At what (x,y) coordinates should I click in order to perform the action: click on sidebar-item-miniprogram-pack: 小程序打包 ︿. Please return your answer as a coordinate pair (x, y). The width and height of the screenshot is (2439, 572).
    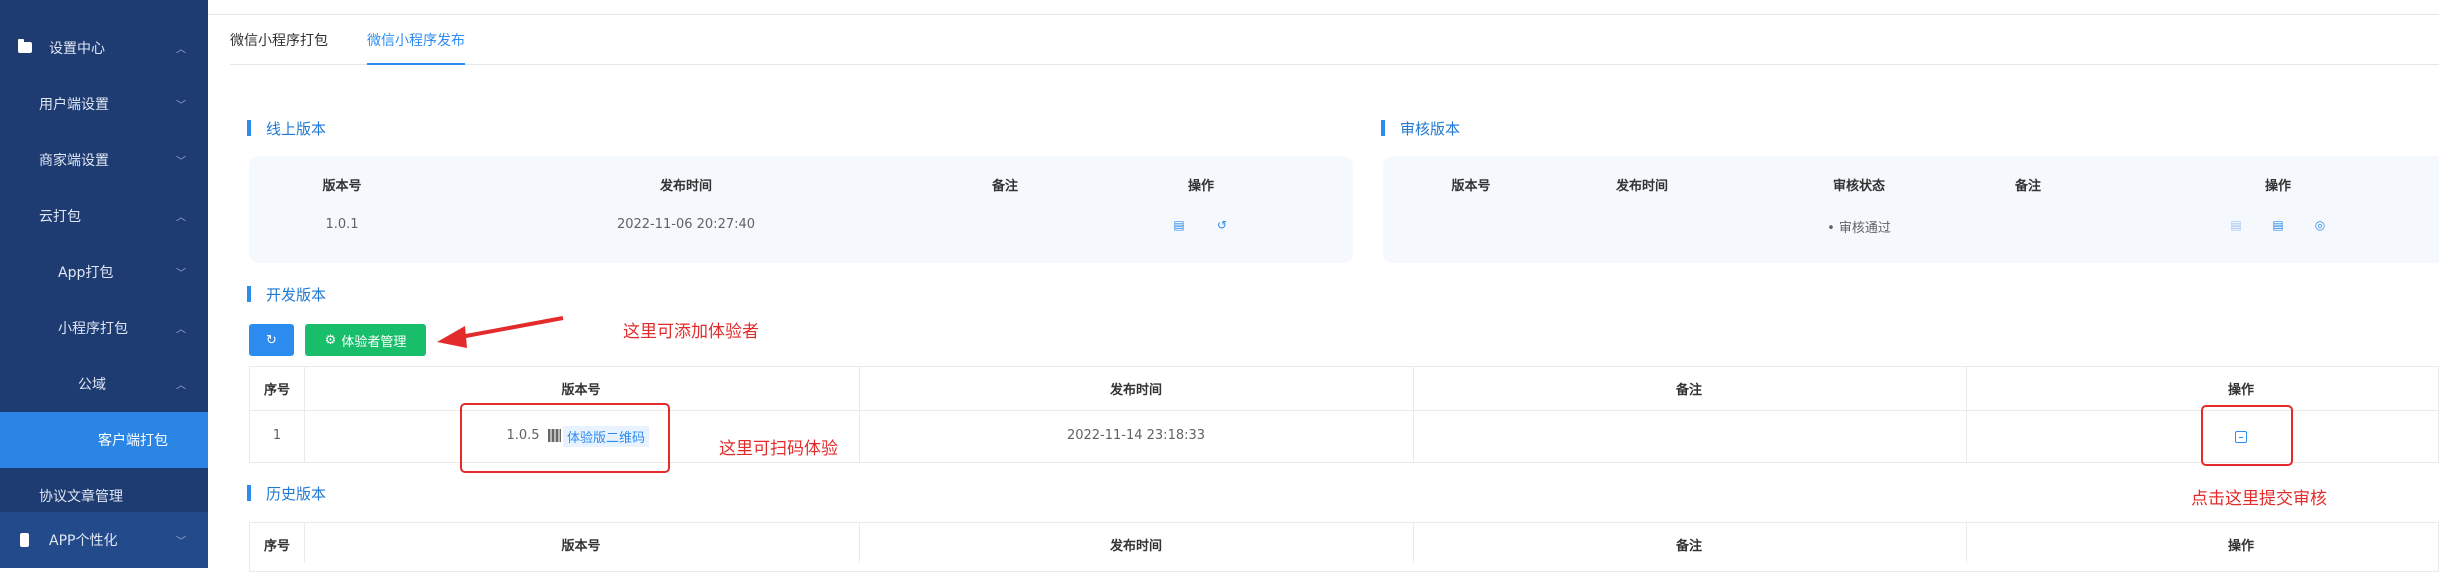
    Looking at the image, I should click on (104, 328).